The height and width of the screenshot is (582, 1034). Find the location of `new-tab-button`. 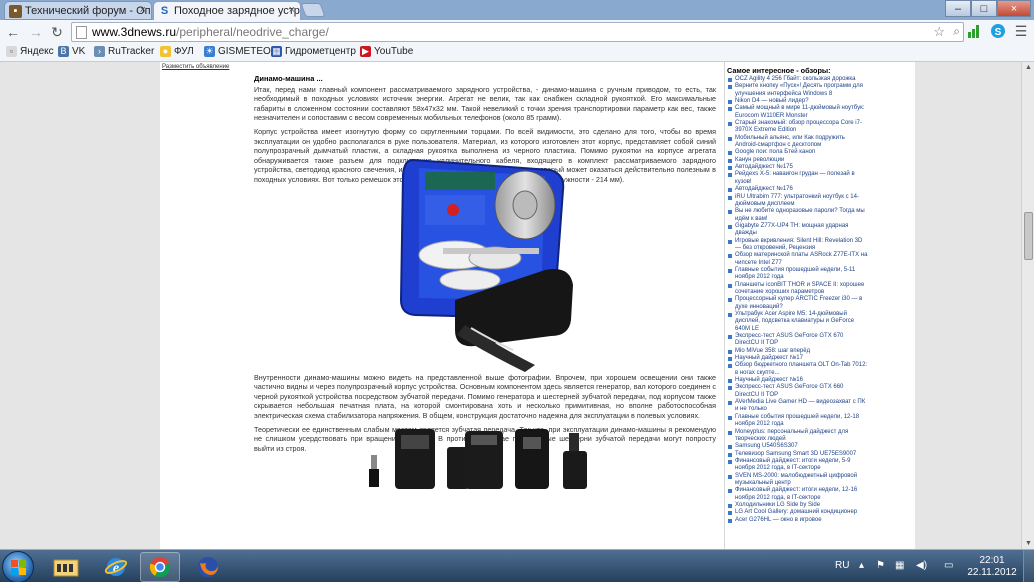

new-tab-button is located at coordinates (313, 10).